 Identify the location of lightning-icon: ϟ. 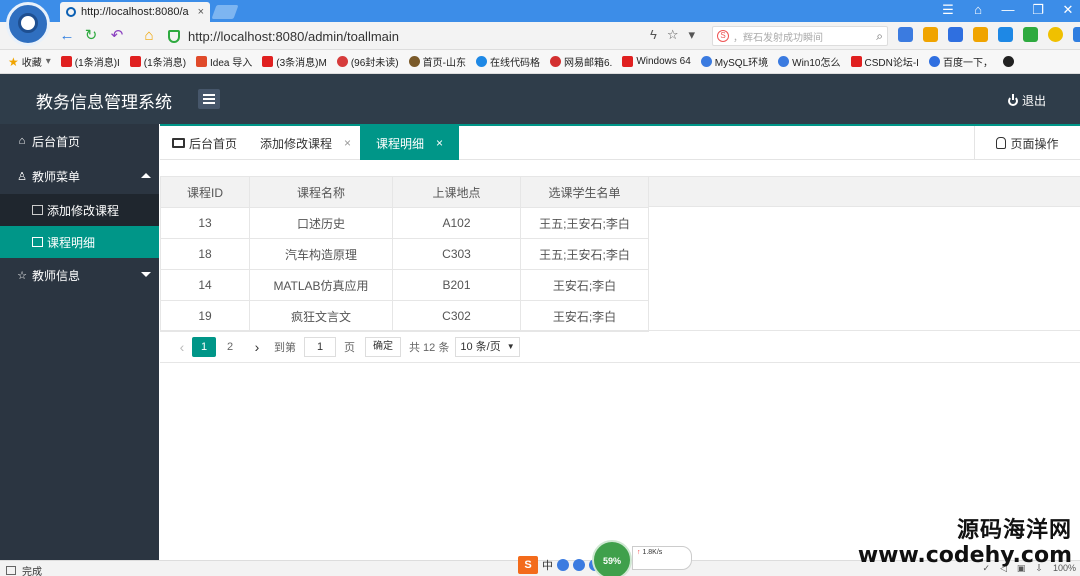
(653, 35).